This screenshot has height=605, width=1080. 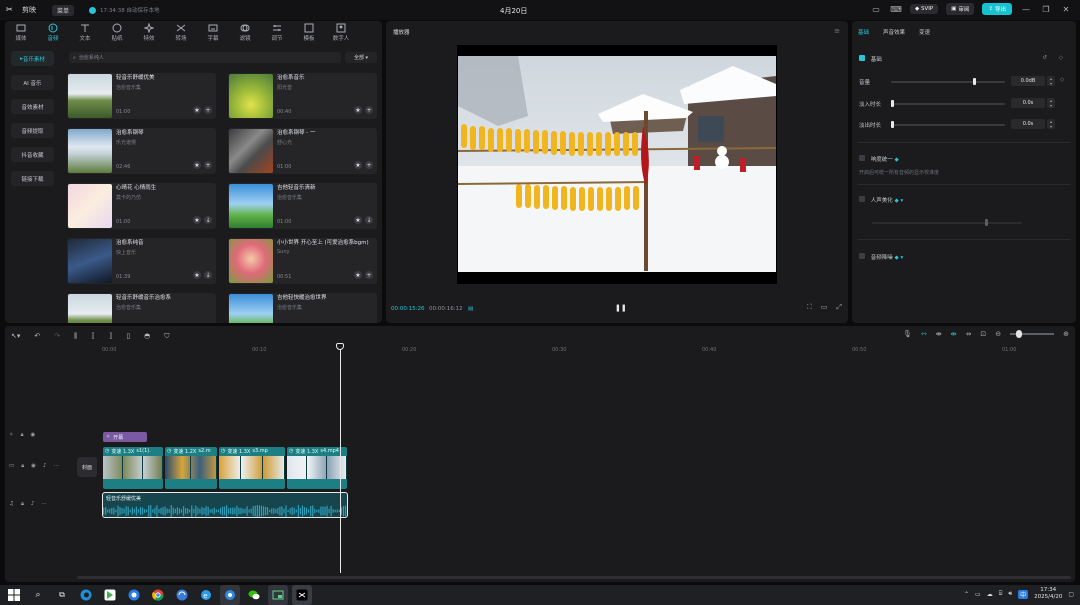 What do you see at coordinates (1071, 594) in the screenshot?
I see `notification-icon: ▢` at bounding box center [1071, 594].